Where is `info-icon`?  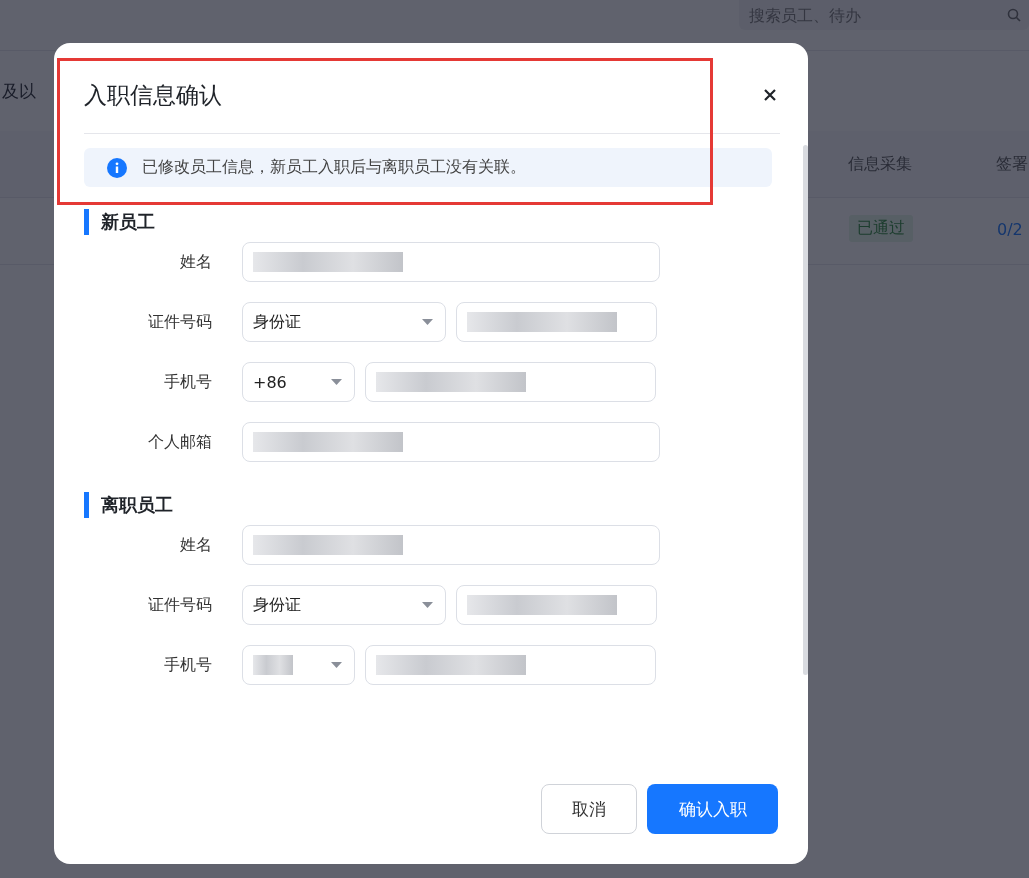
info-icon is located at coordinates (117, 167).